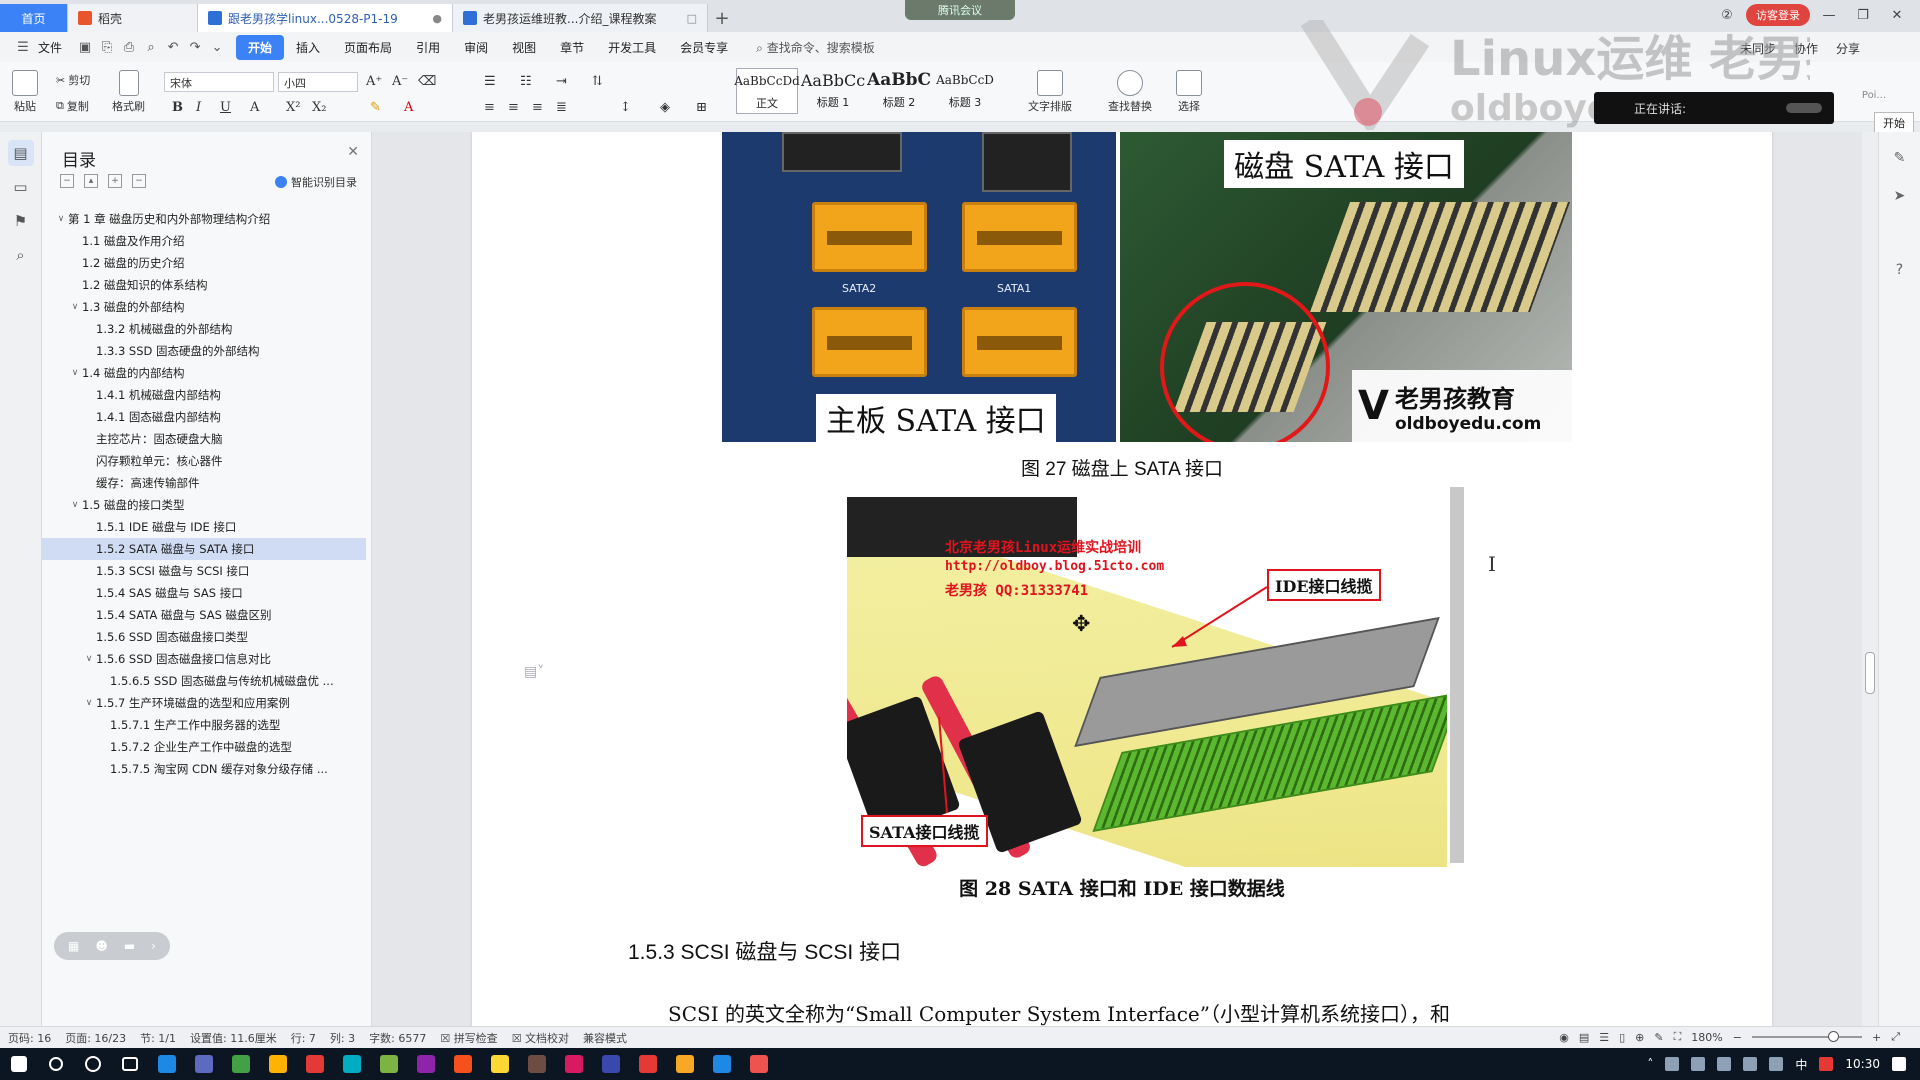 The image size is (1920, 1080). Describe the element at coordinates (1650, 1064) in the screenshot. I see `tray-expand-icon: ˄` at that location.